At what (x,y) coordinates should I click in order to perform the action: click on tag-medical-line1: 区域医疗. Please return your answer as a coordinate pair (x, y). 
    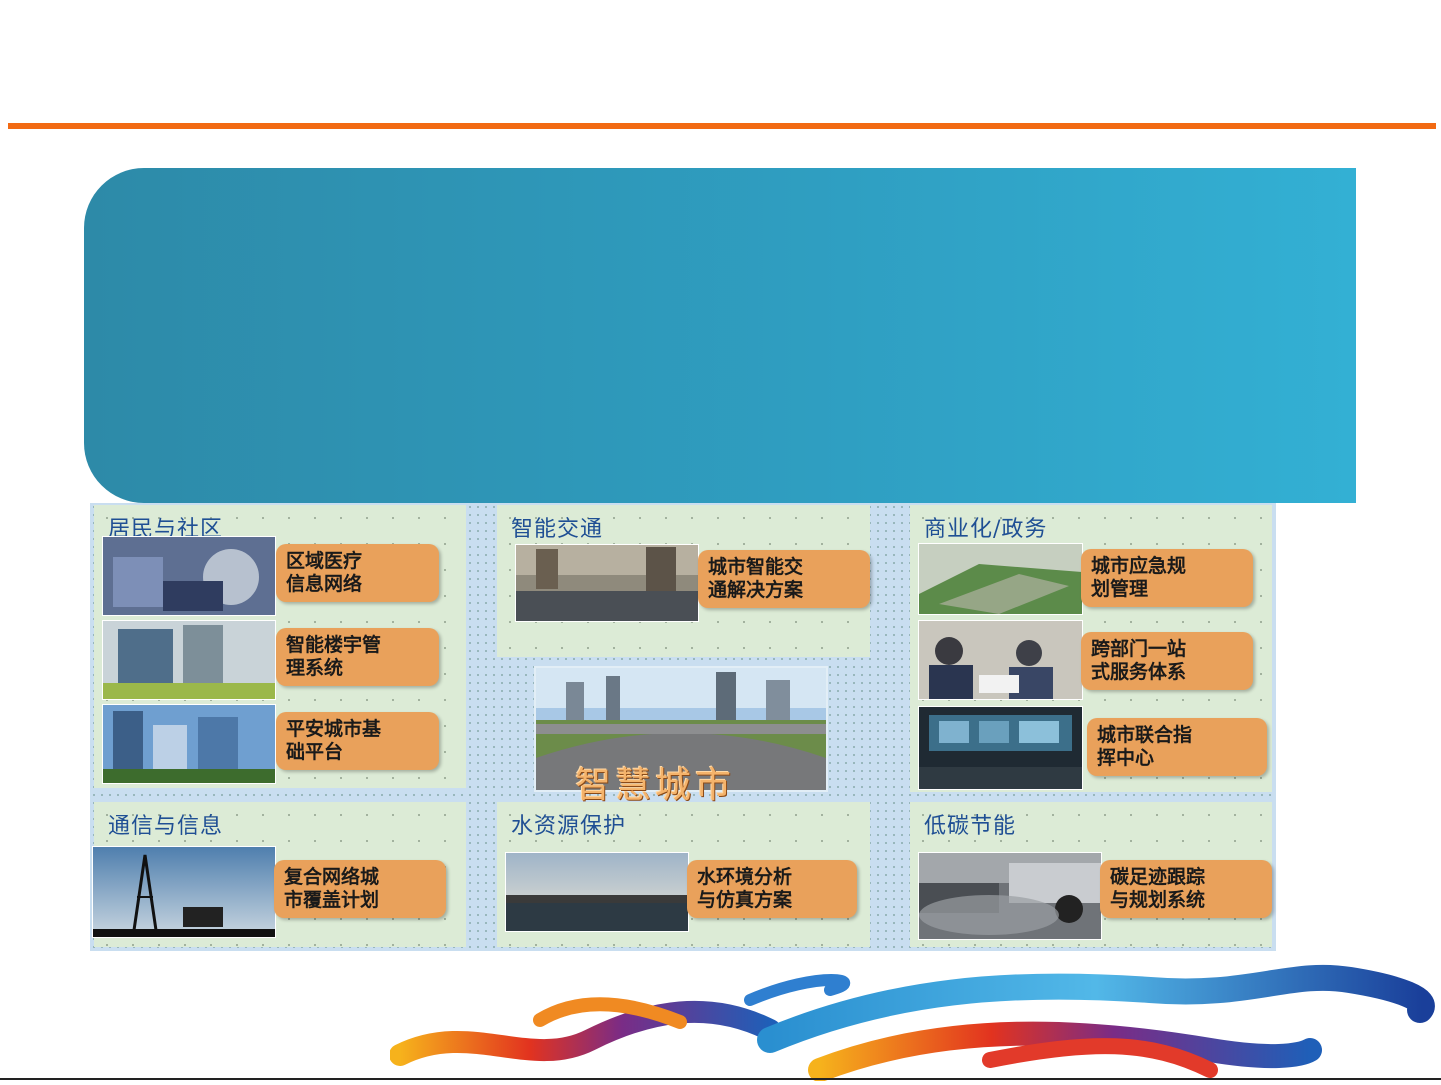
    Looking at the image, I should click on (324, 561).